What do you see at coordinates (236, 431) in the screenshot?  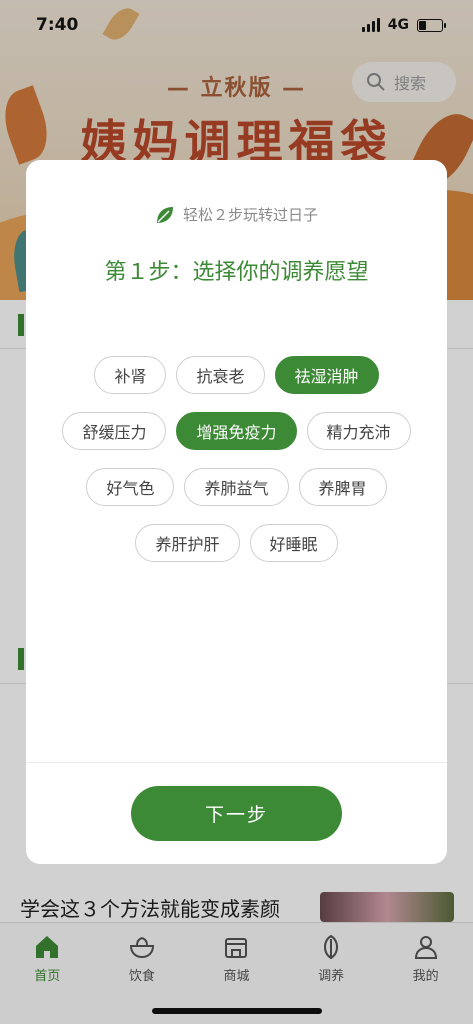 I see `tag-option-selected: 增强免疫力` at bounding box center [236, 431].